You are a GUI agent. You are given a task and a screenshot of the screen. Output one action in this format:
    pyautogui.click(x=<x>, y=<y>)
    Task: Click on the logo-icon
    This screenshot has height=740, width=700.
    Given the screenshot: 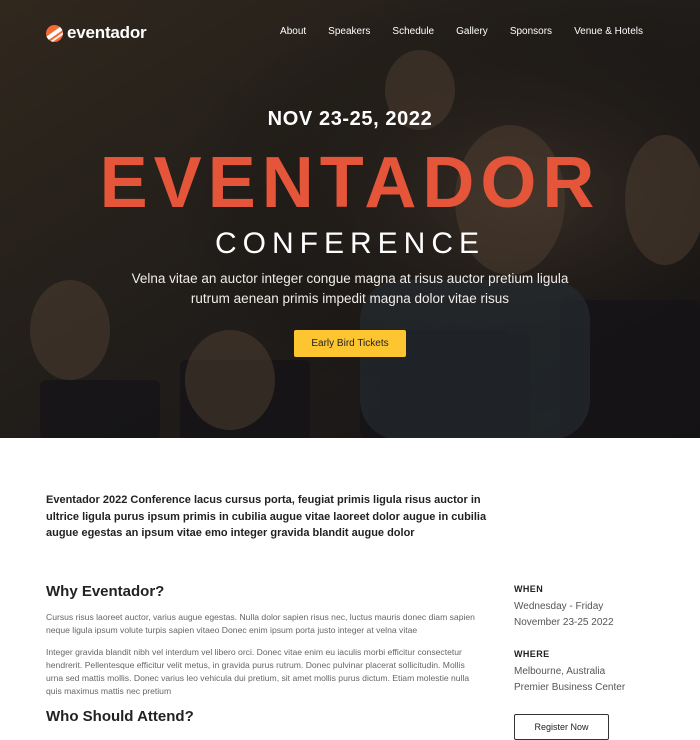 What is the action you would take?
    pyautogui.click(x=54, y=33)
    